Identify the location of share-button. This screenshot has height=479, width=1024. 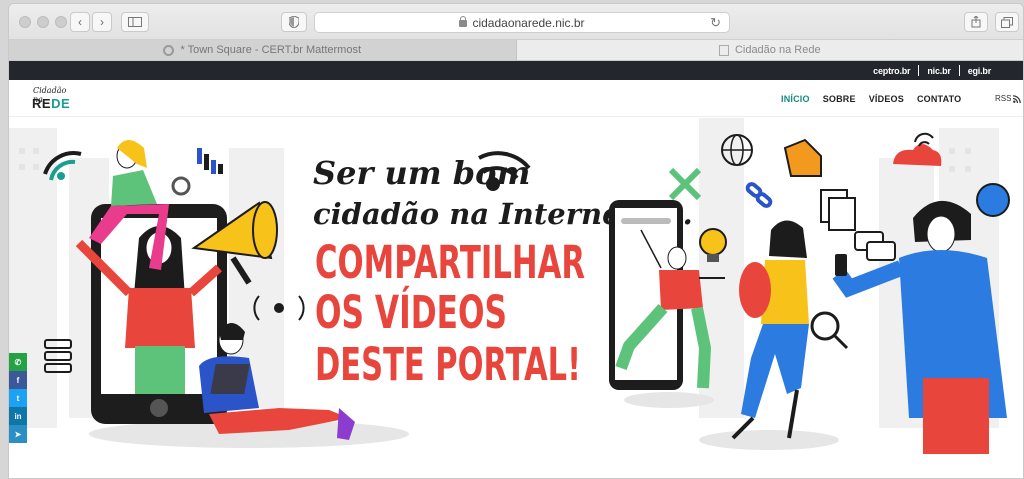
(976, 22).